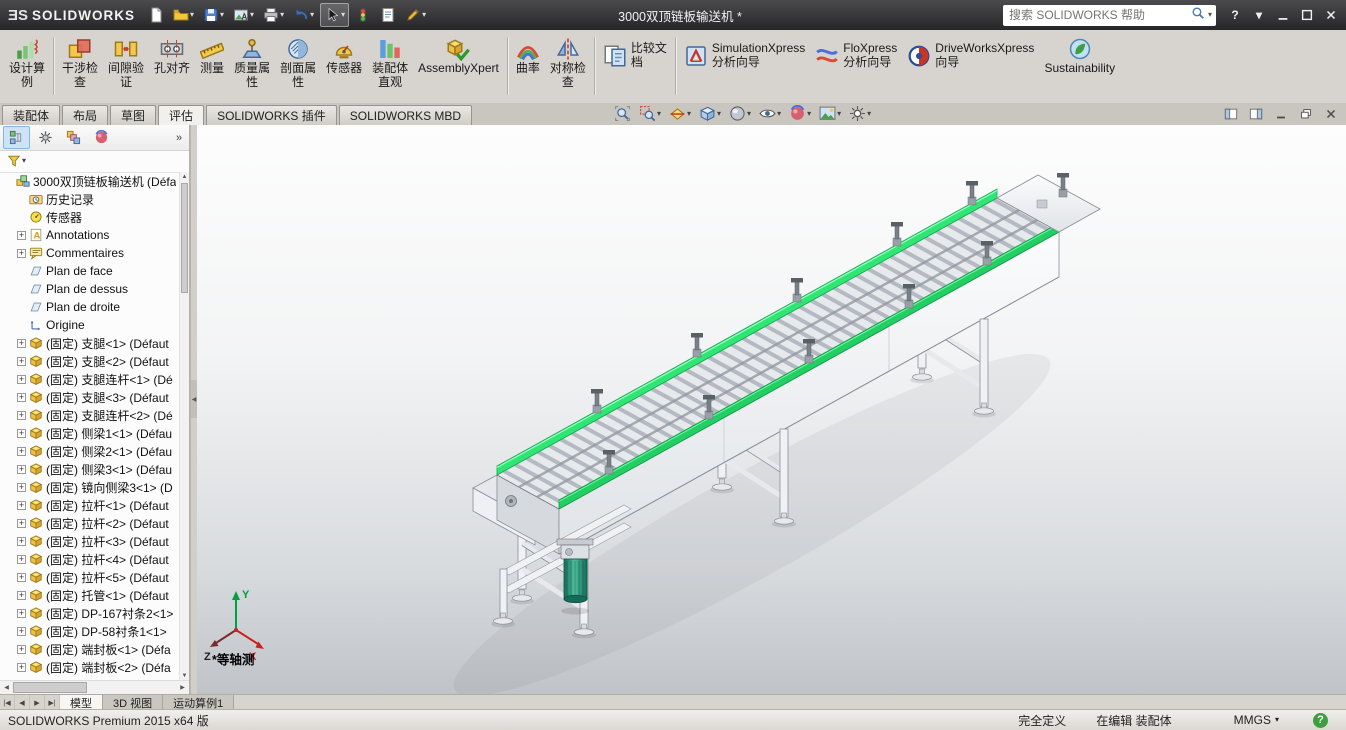  I want to click on tree-tabs-overflow: », so click(179, 137).